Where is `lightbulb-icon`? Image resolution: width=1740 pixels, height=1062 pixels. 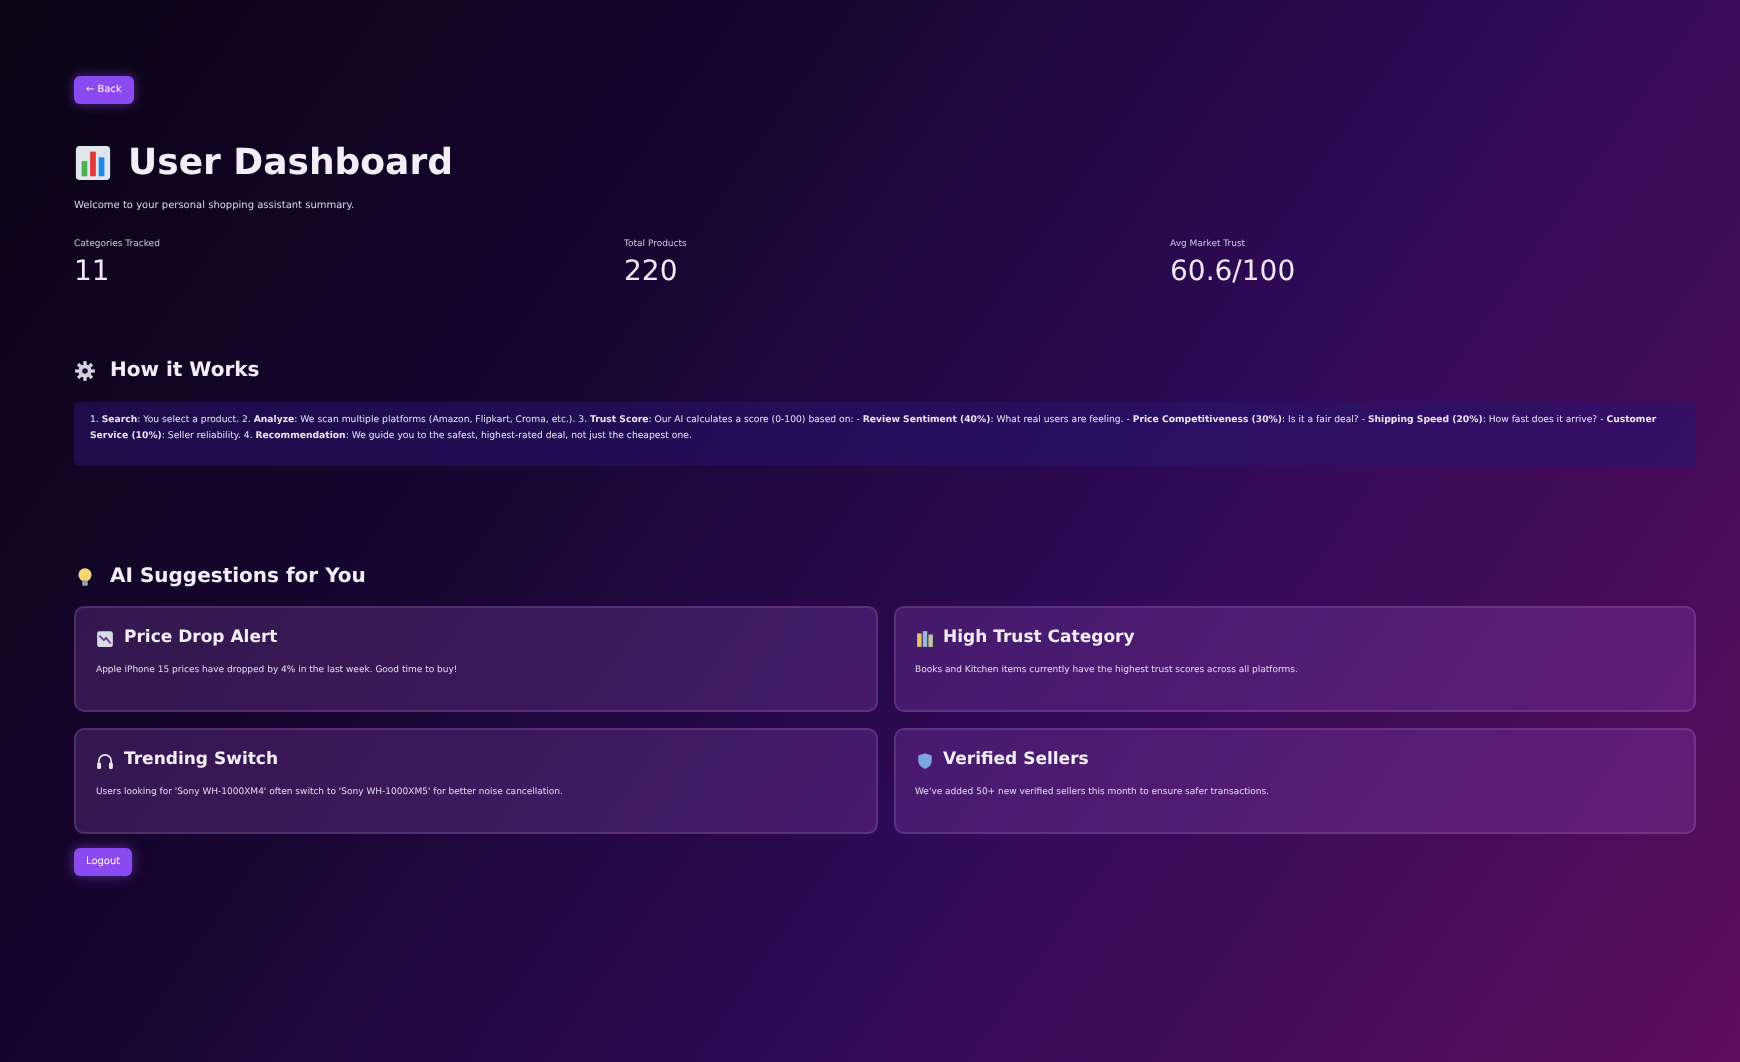 lightbulb-icon is located at coordinates (85, 577).